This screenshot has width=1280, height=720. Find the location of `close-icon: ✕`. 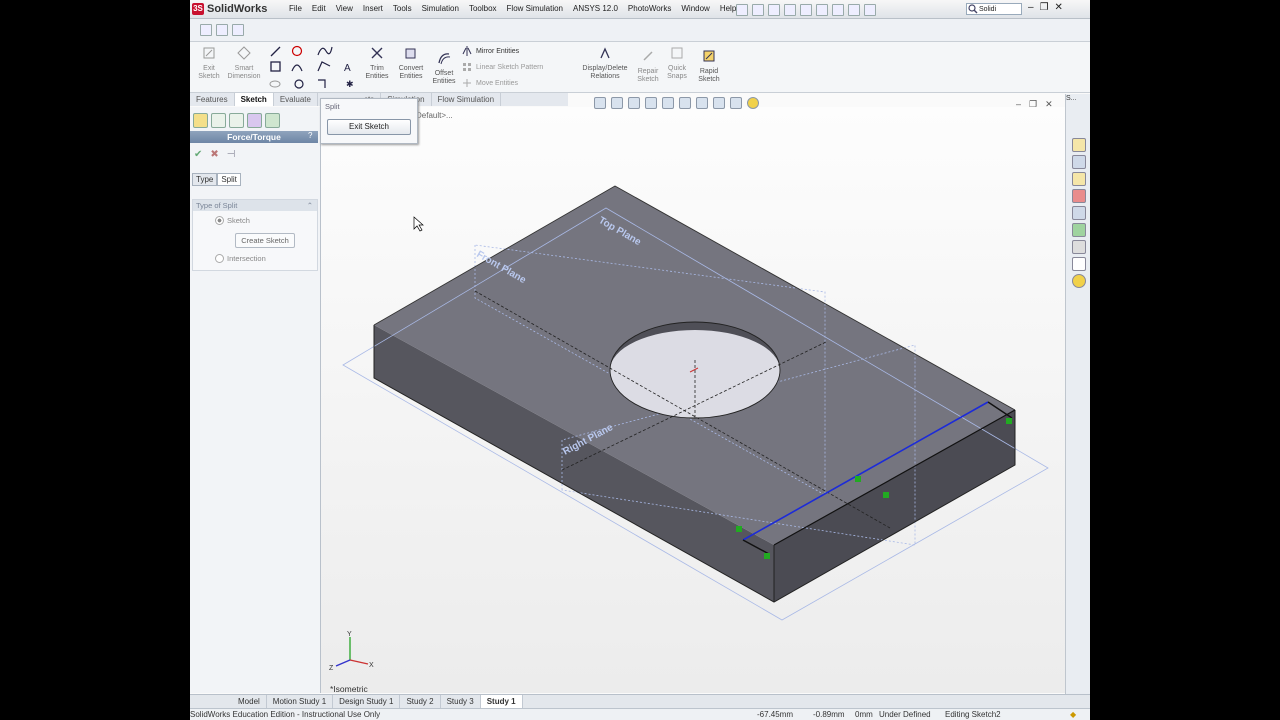

close-icon: ✕ is located at coordinates (1059, 7).